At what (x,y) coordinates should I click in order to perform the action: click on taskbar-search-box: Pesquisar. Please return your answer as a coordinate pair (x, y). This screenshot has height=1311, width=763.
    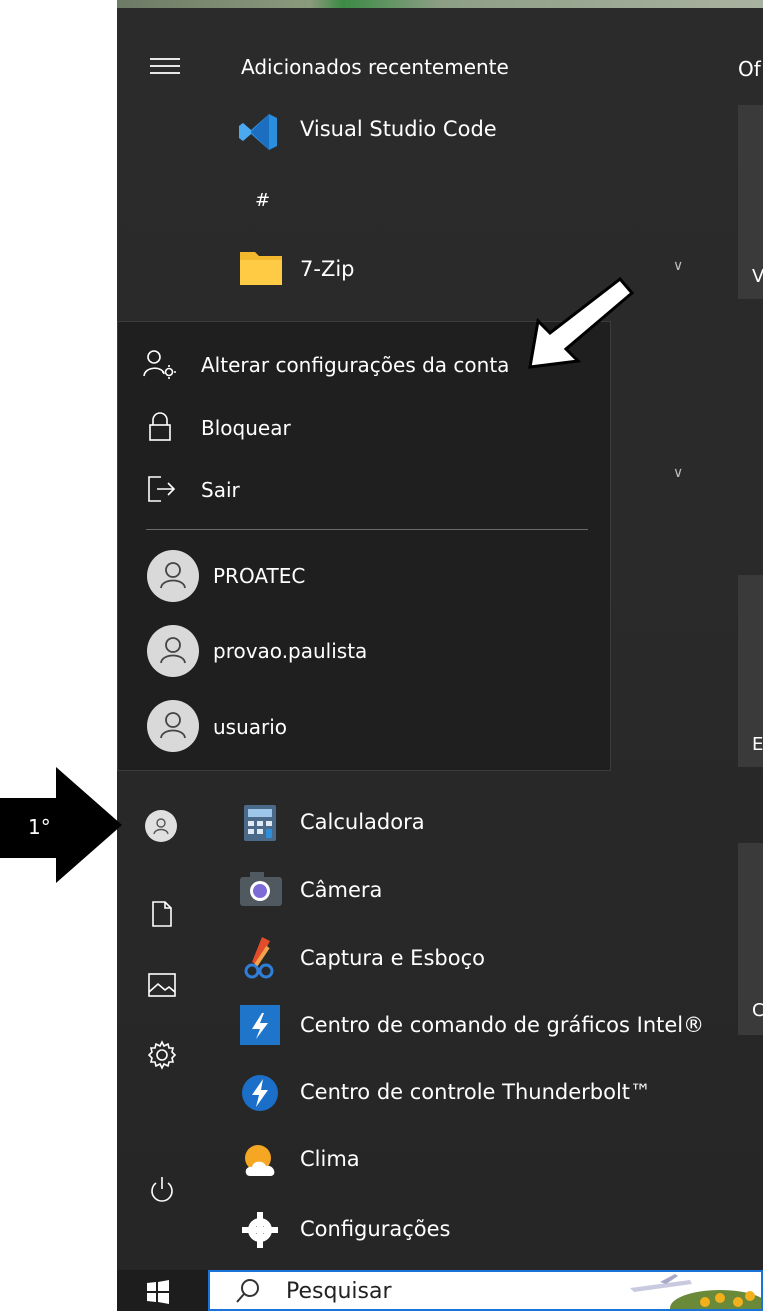
    Looking at the image, I should click on (485, 1290).